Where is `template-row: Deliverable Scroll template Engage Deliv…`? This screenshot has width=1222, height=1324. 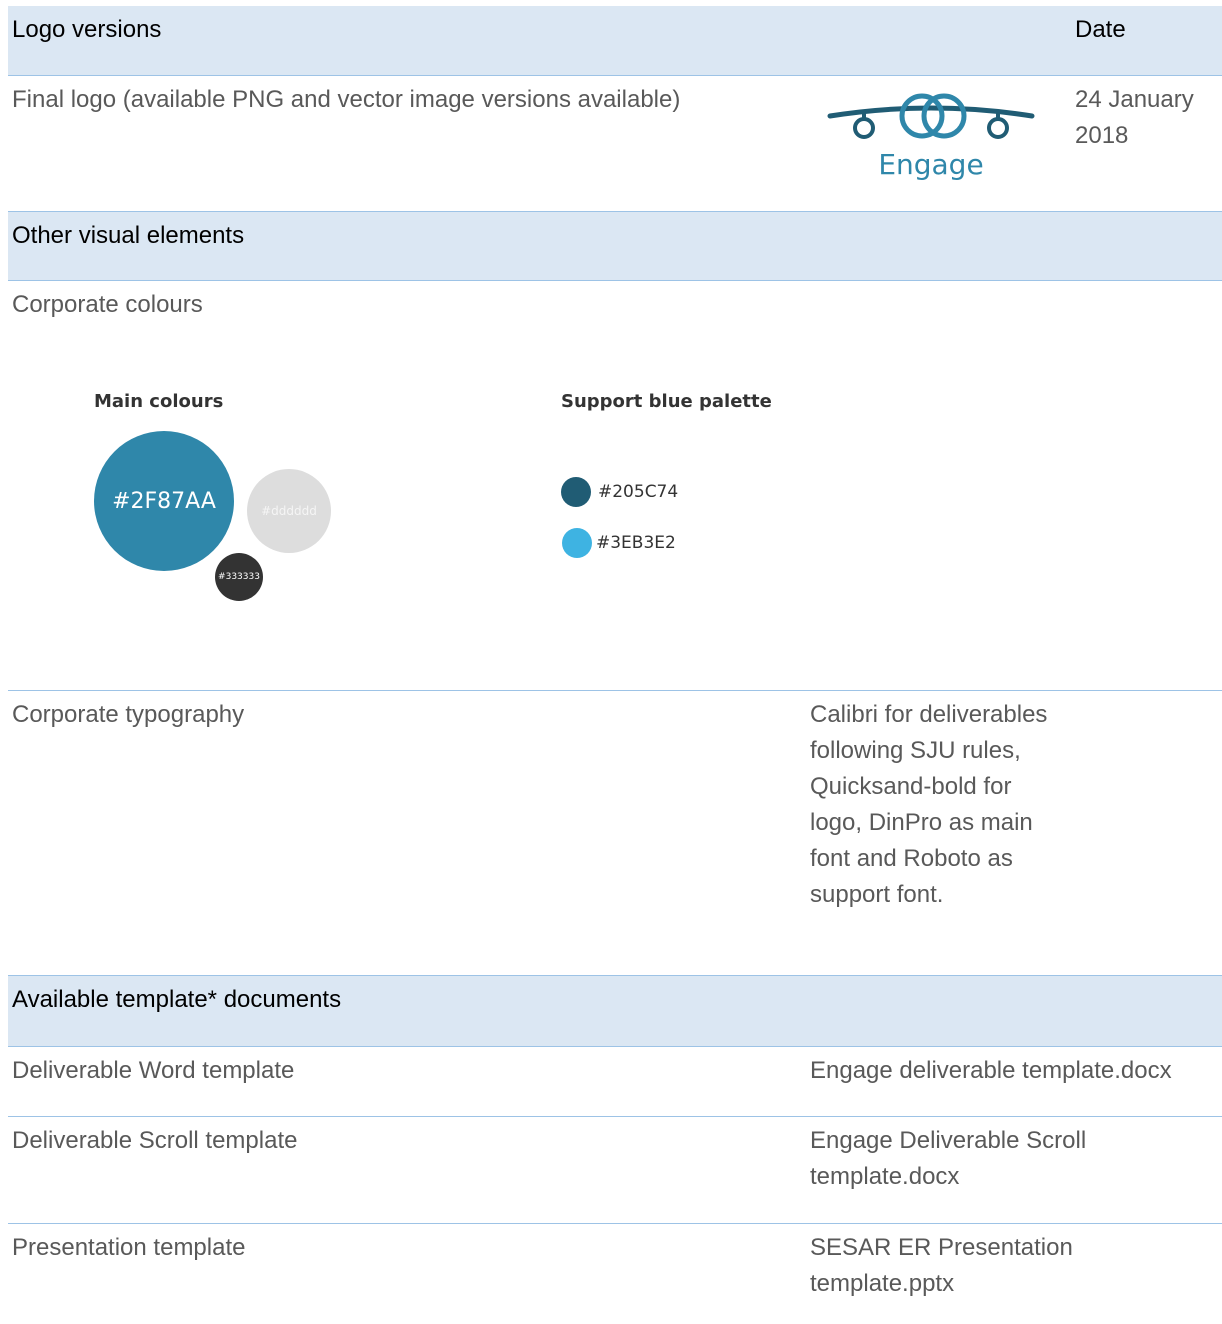 template-row: Deliverable Scroll template Engage Deliv… is located at coordinates (615, 1170).